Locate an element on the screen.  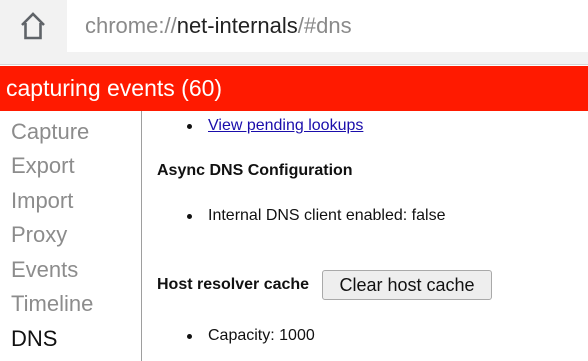
url-scheme: chrome:// is located at coordinates (131, 25).